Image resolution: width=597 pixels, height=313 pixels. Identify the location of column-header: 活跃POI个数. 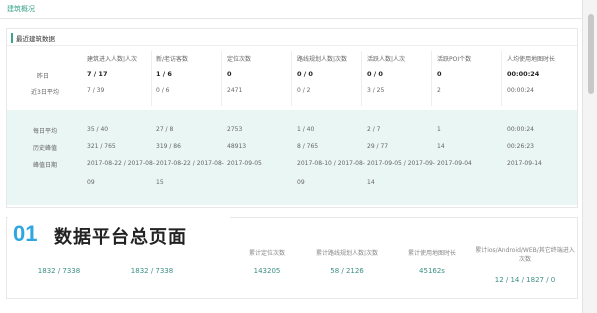
(454, 59).